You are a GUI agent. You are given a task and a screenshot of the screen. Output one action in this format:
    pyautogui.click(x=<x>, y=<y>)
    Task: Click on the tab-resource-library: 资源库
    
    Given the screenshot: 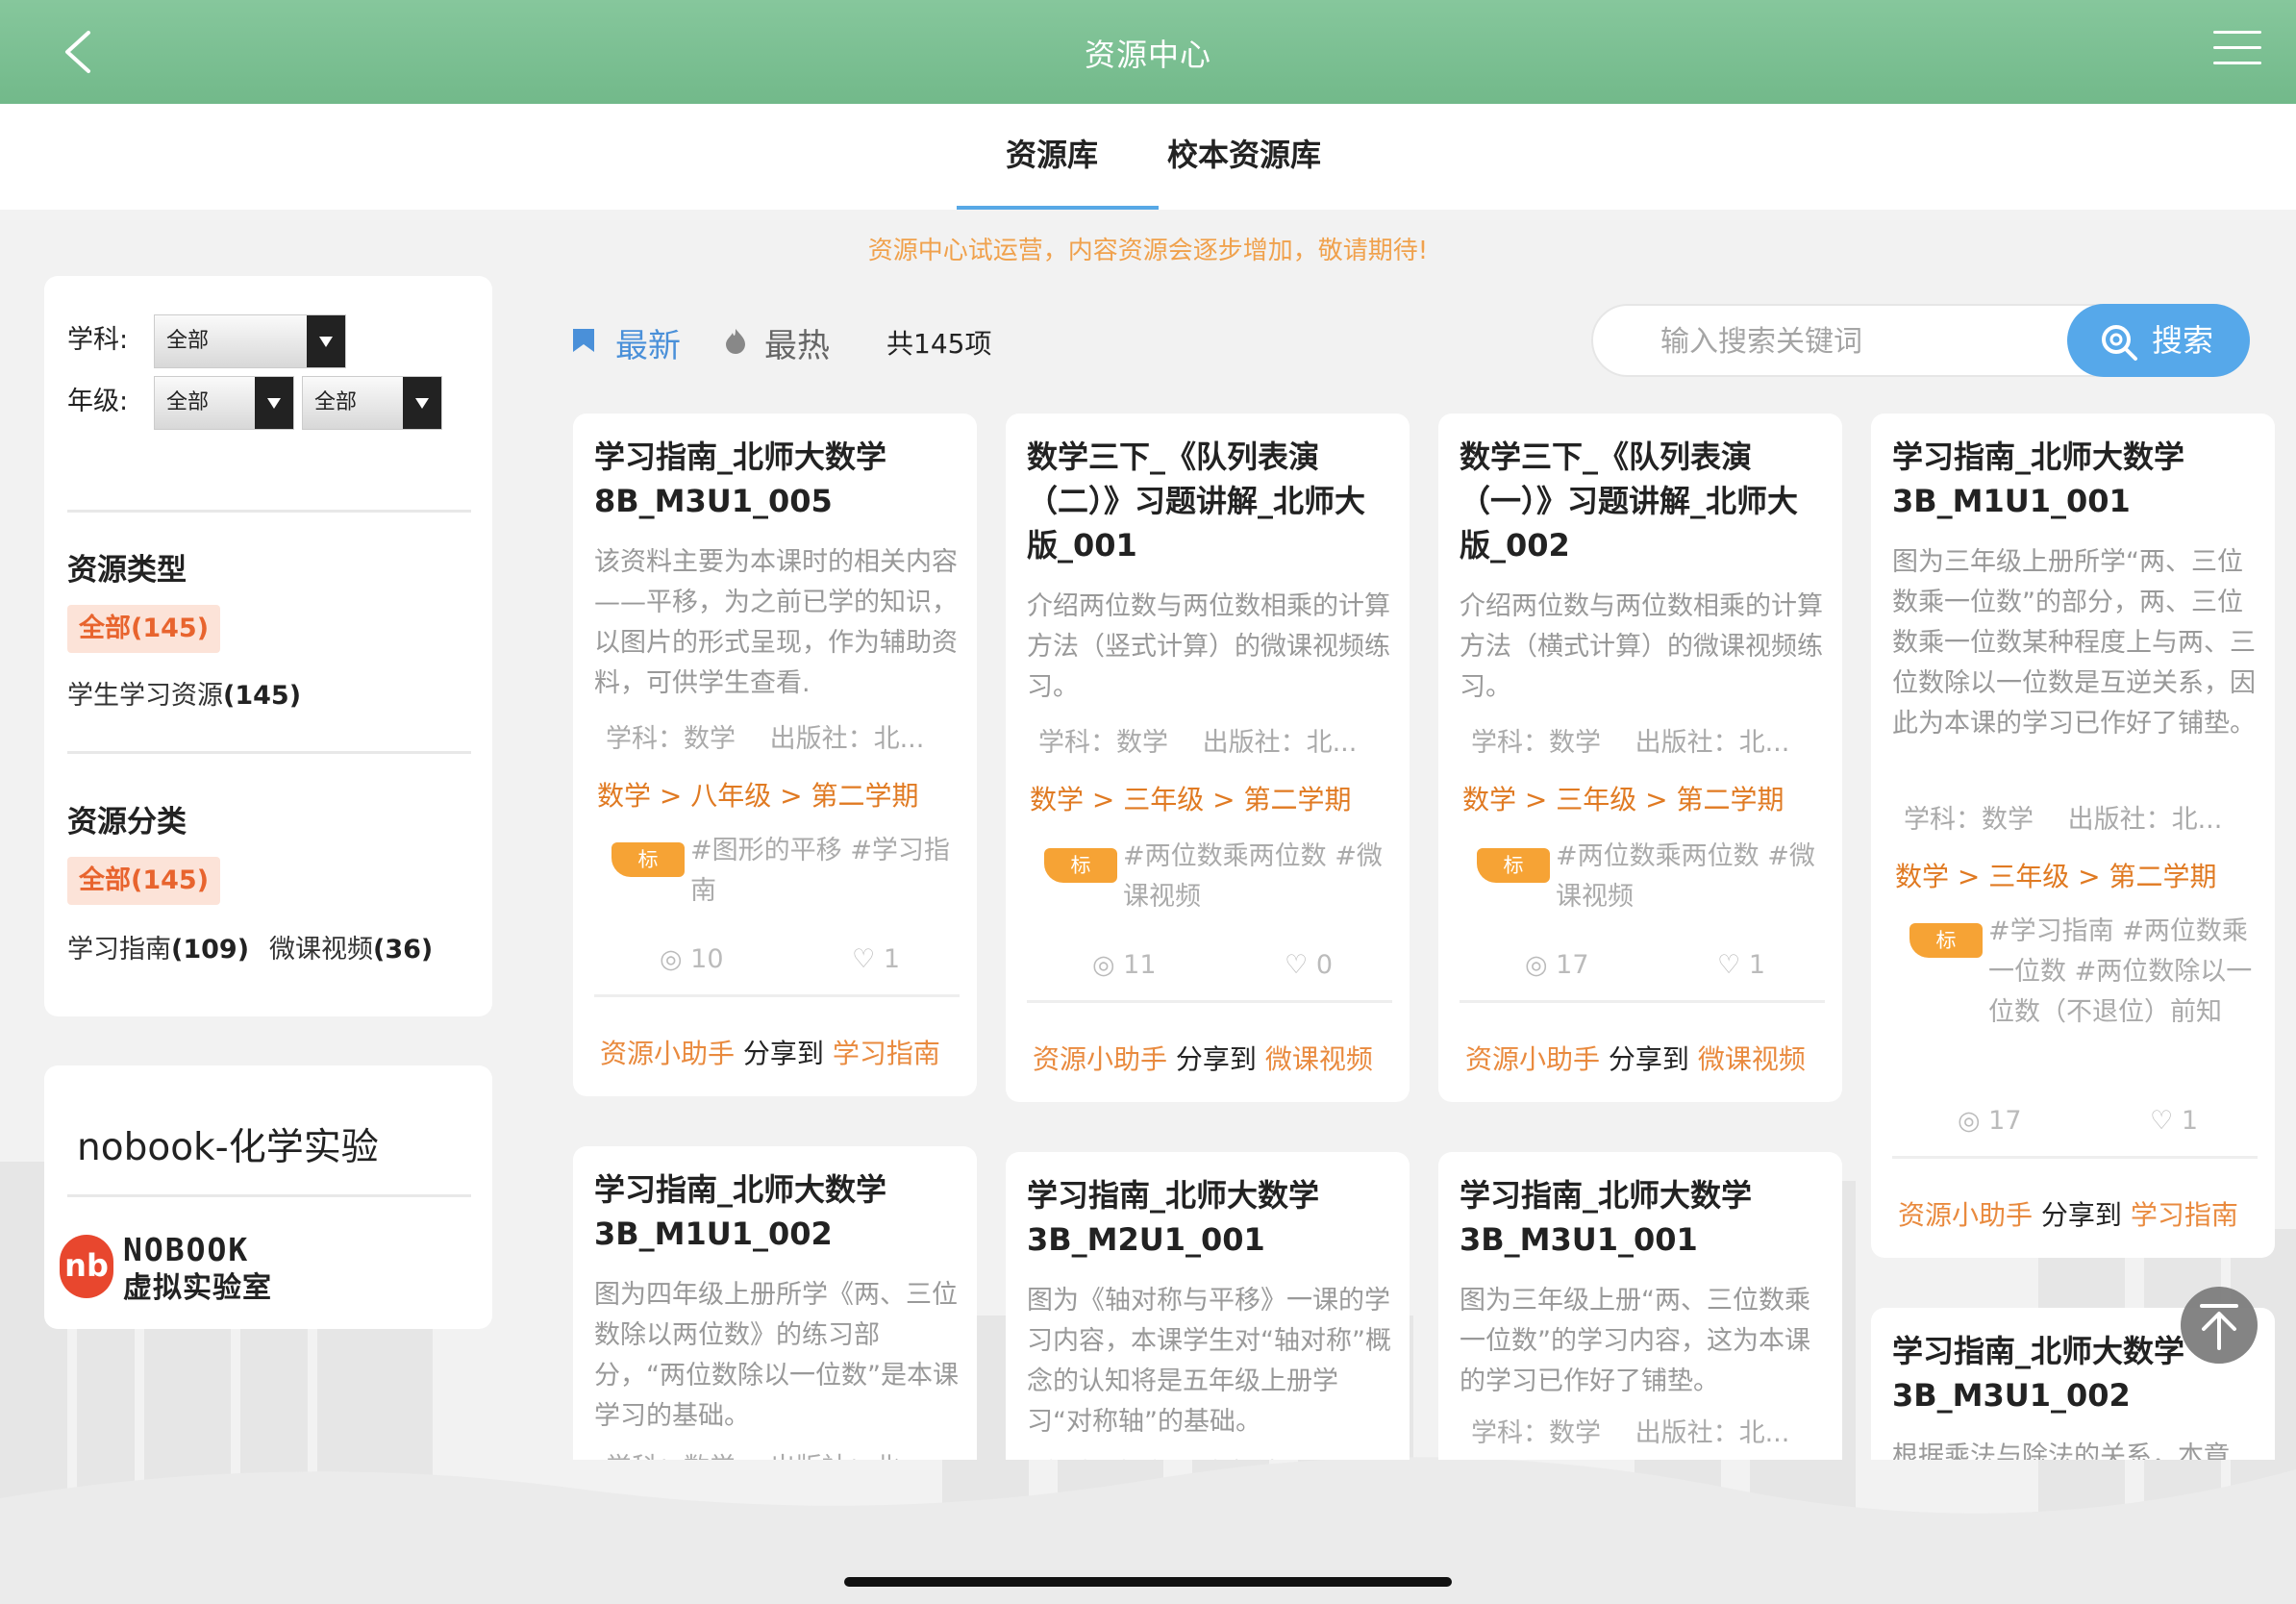 What is the action you would take?
    pyautogui.click(x=1052, y=153)
    